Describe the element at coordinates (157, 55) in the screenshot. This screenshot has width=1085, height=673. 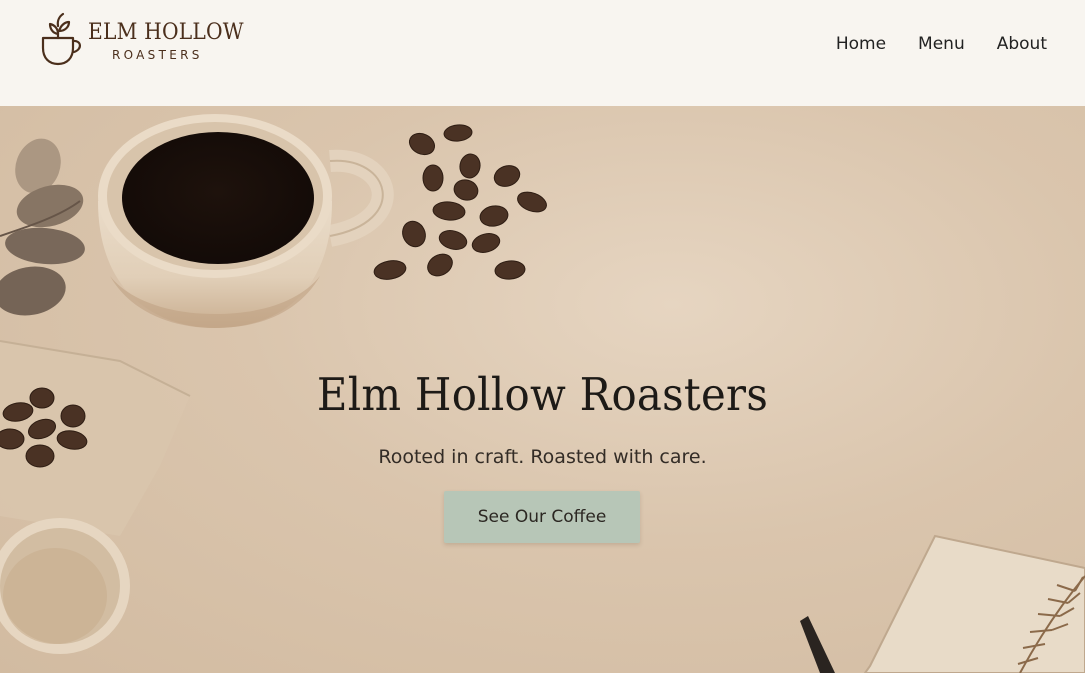
I see `brand-subtitle: ROASTERS` at that location.